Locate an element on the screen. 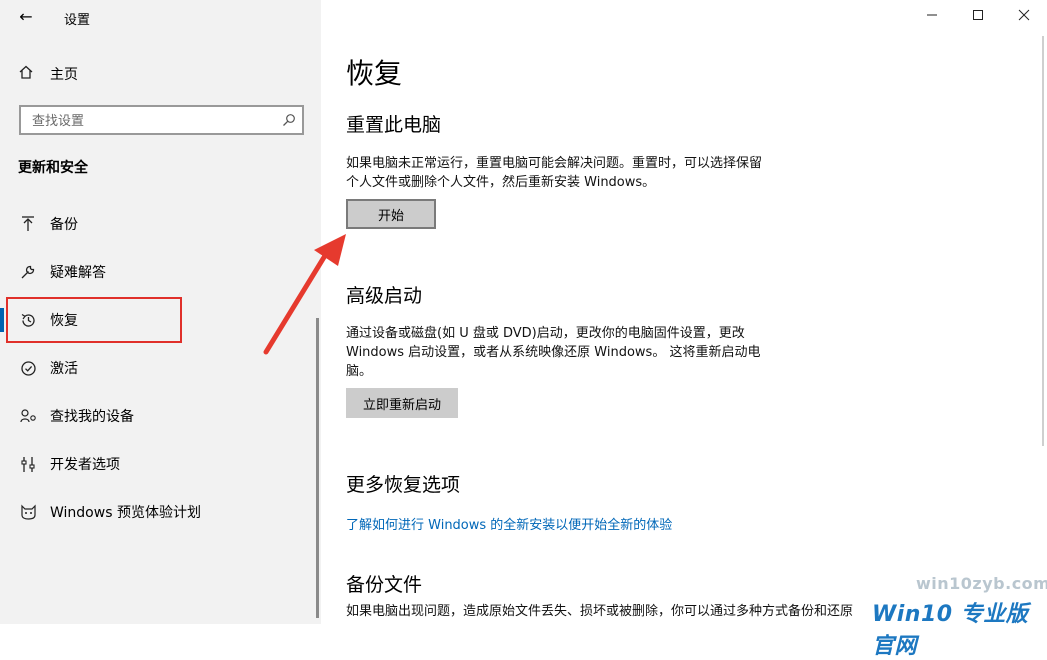 The width and height of the screenshot is (1047, 660). watermark-logo: Win10 专业版官网 is located at coordinates (950, 630).